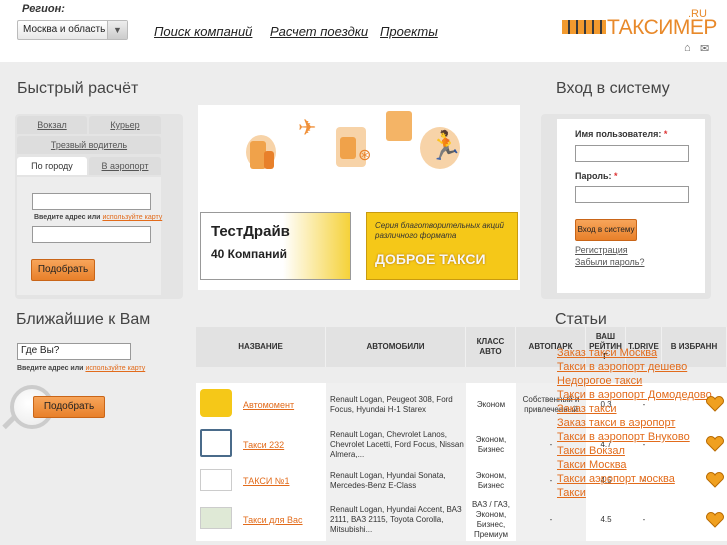  I want to click on nav-search-companies: Поиск компаний, so click(203, 31).